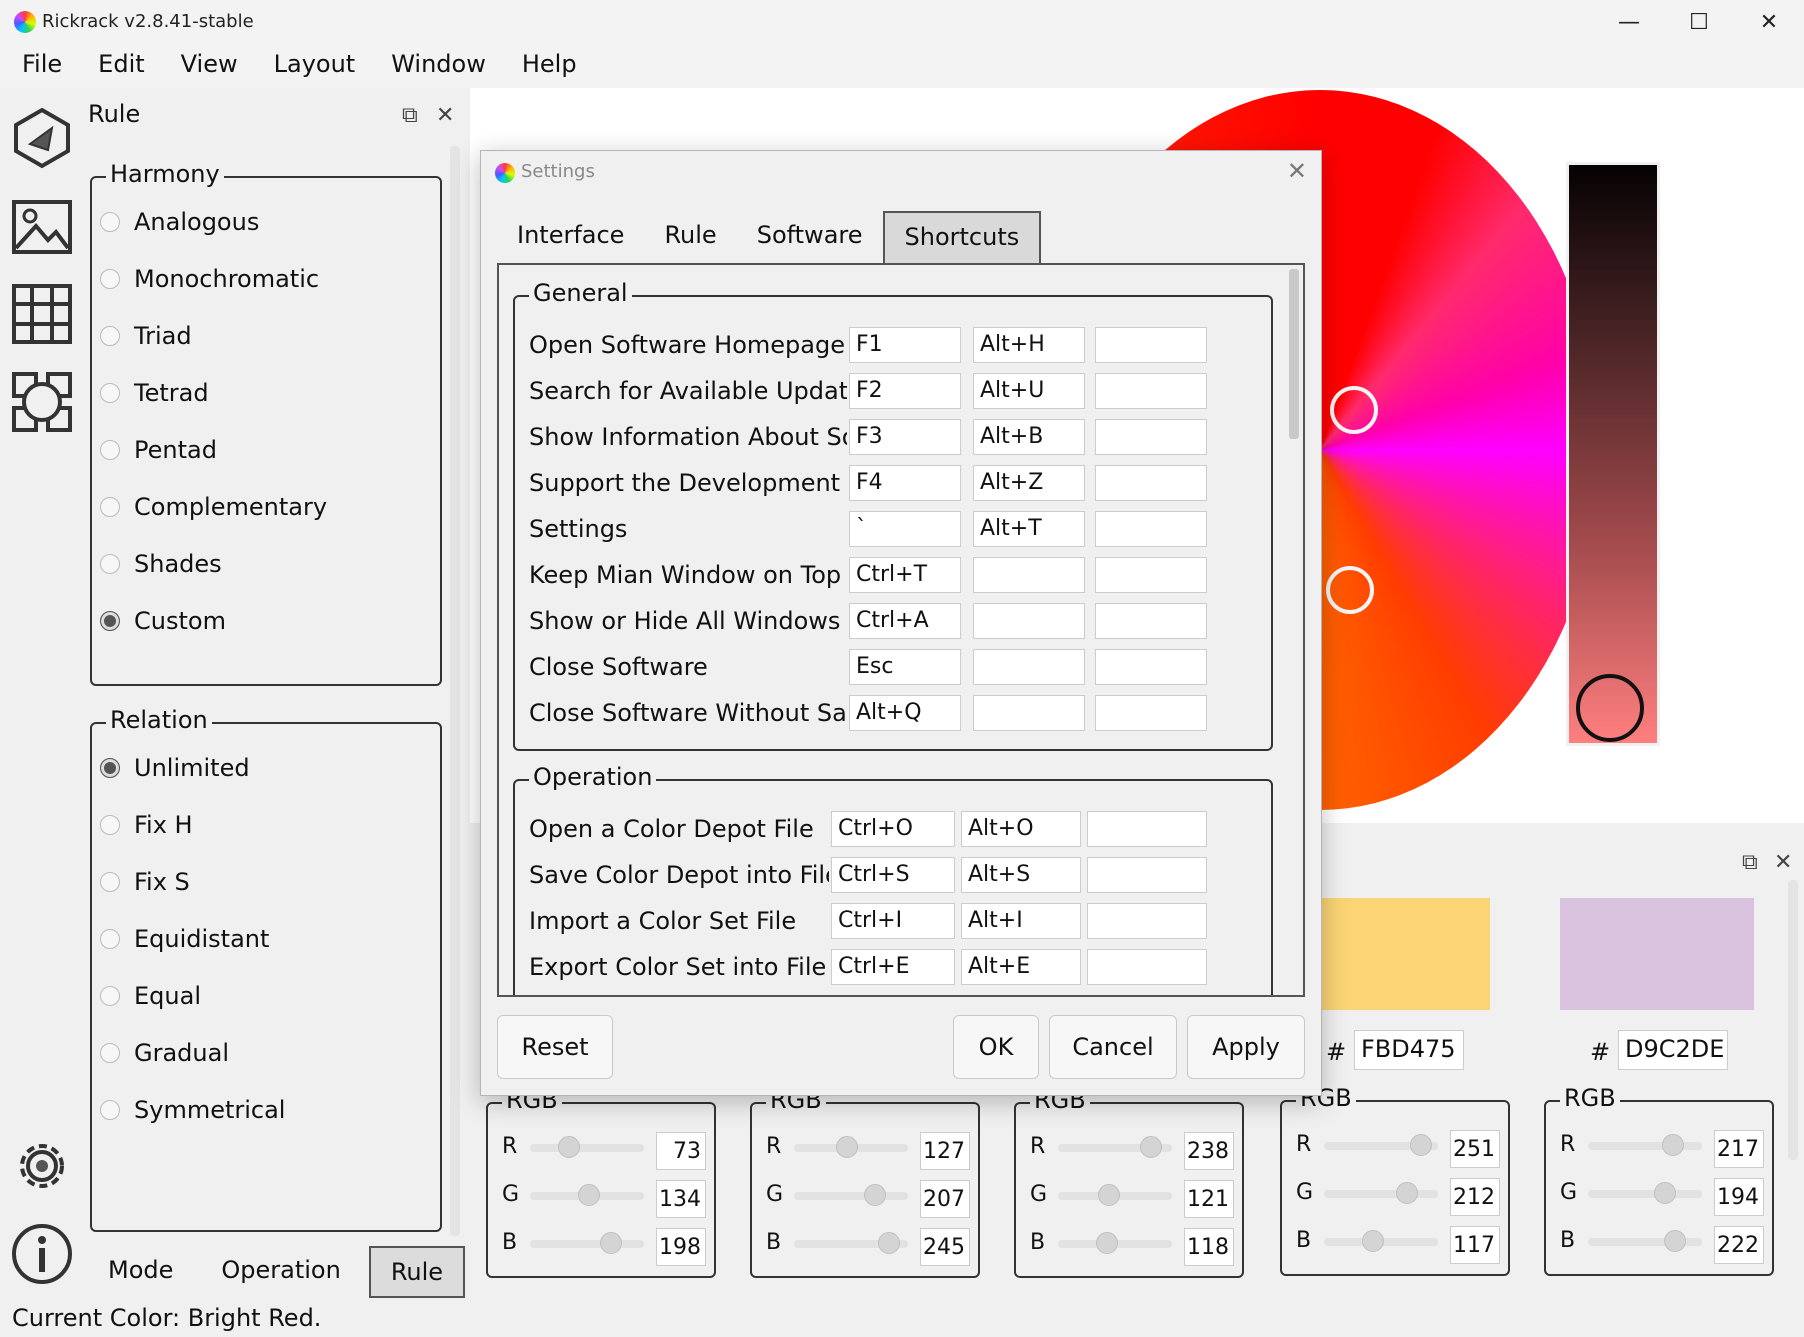  I want to click on shortcut-key-1: Alt+Q, so click(905, 713).